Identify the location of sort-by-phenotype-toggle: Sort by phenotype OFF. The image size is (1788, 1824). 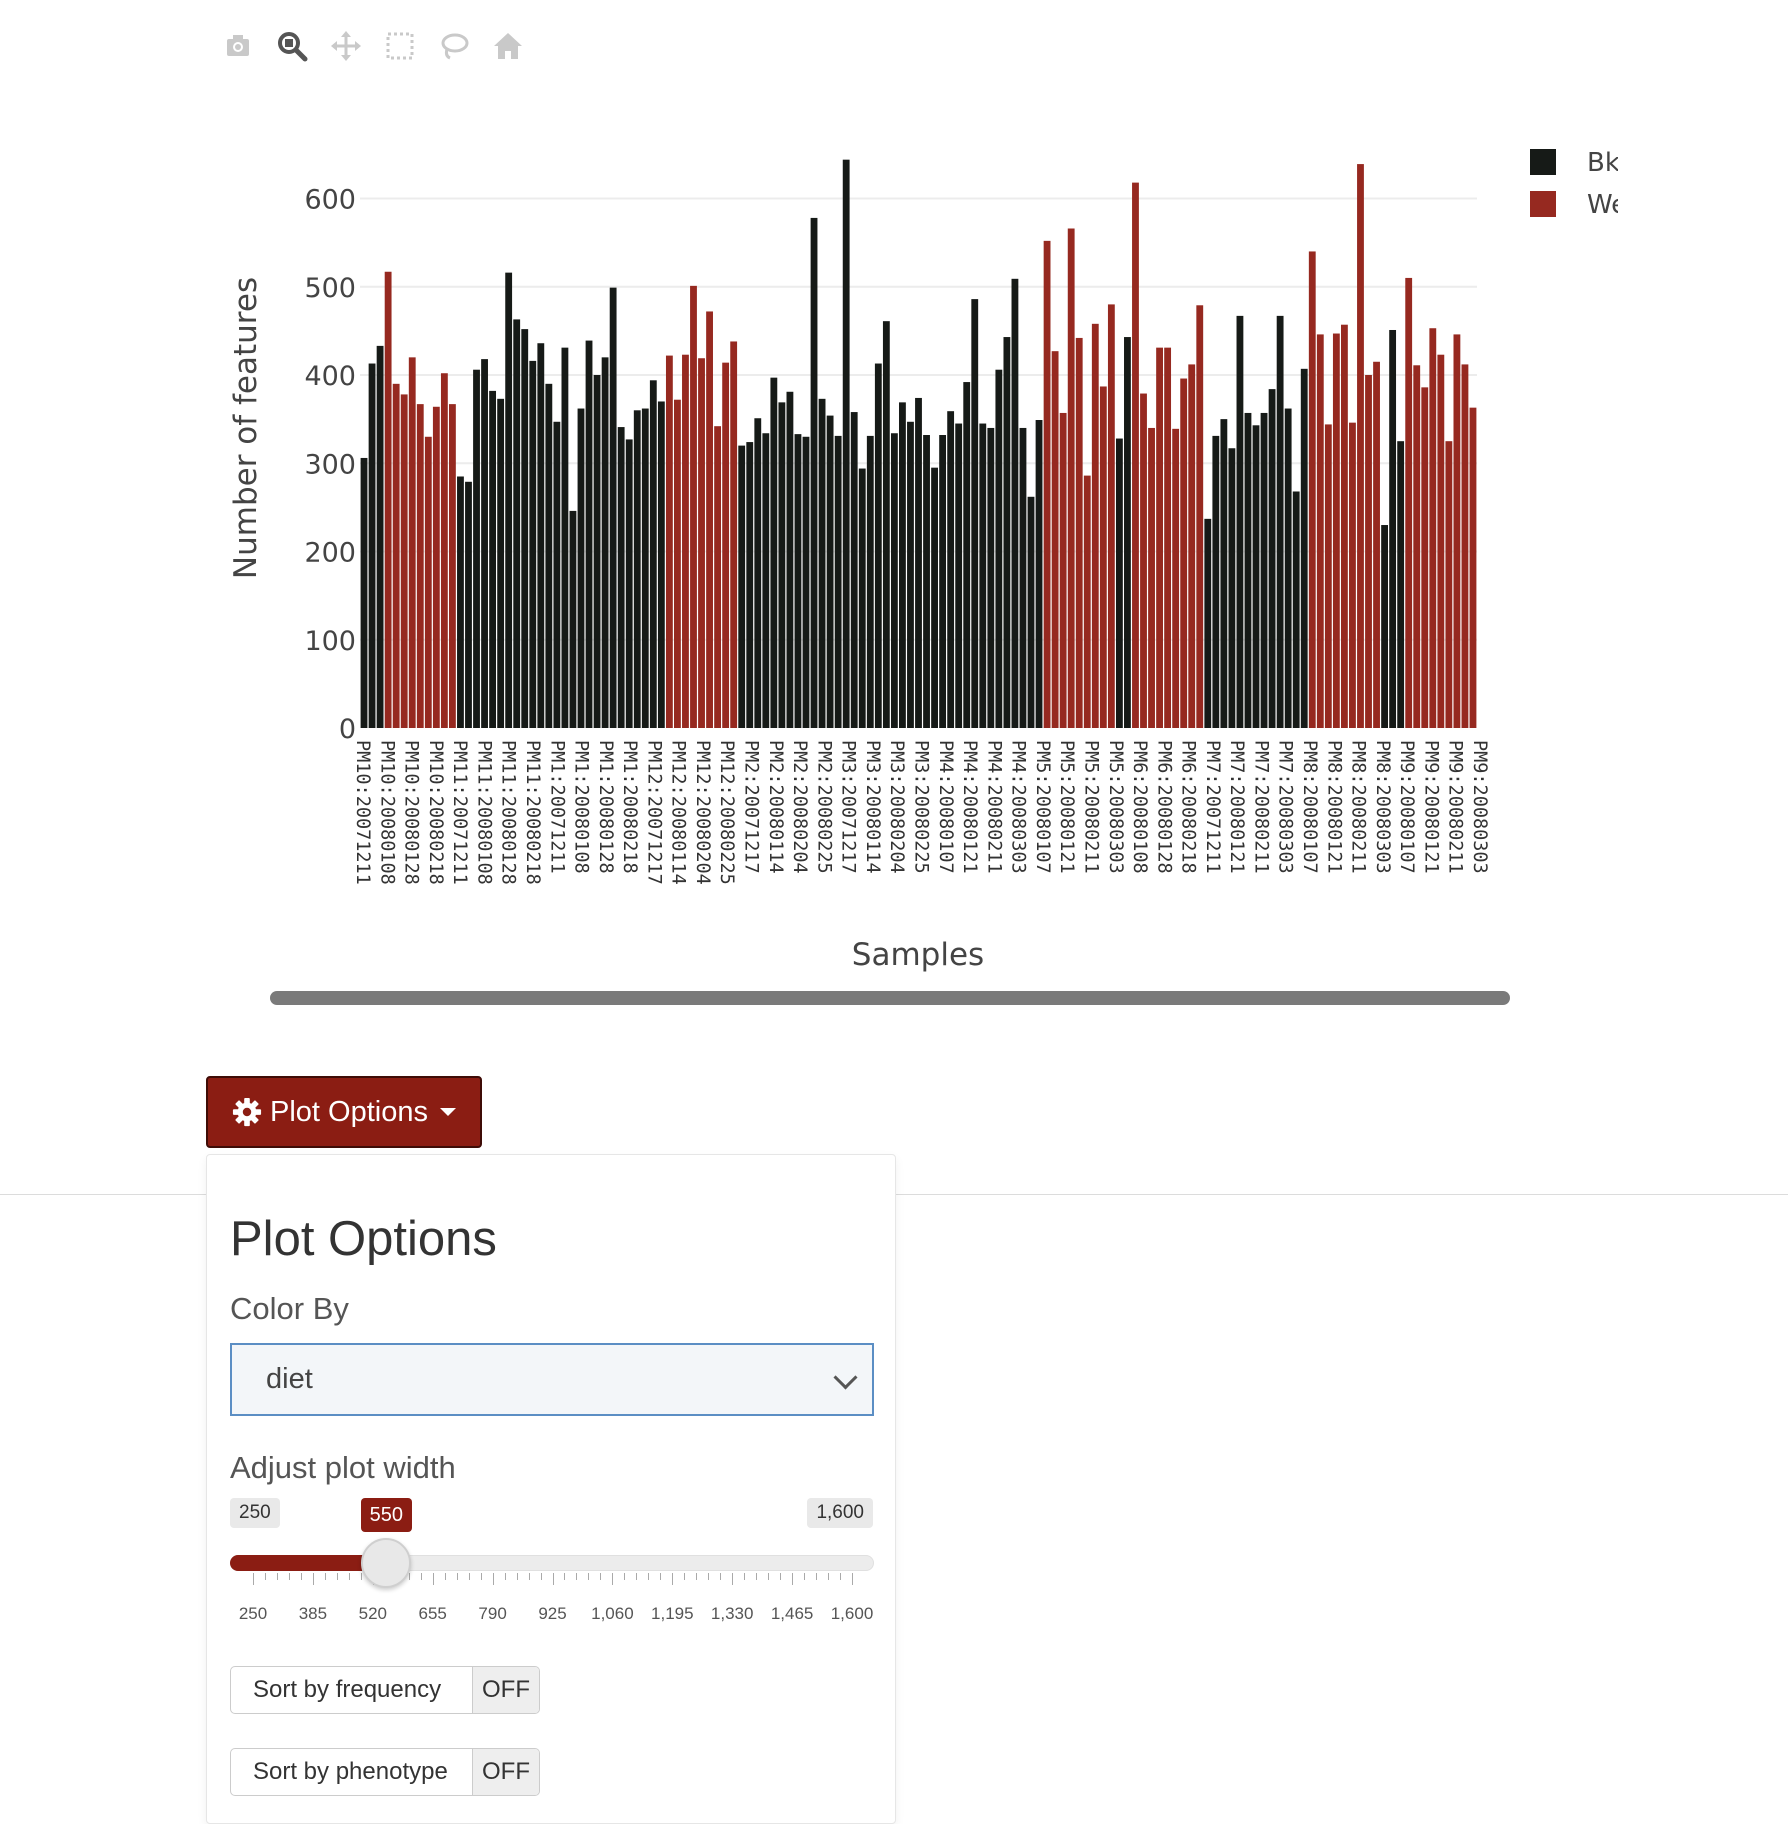
(385, 1772).